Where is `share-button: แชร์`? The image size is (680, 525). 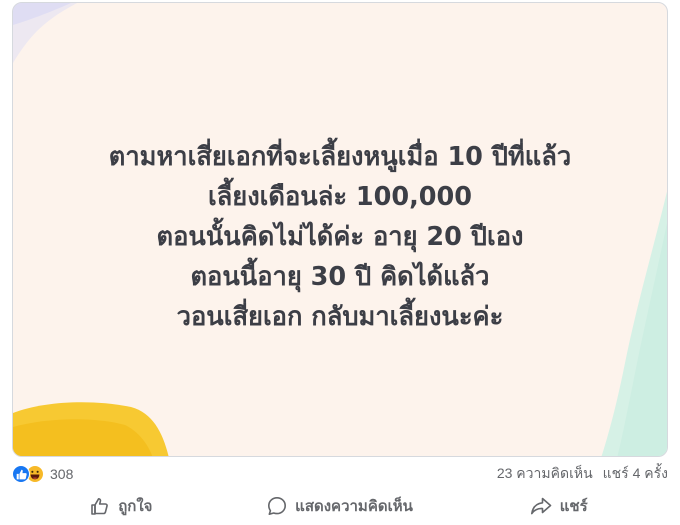
share-button: แชร์ is located at coordinates (558, 506).